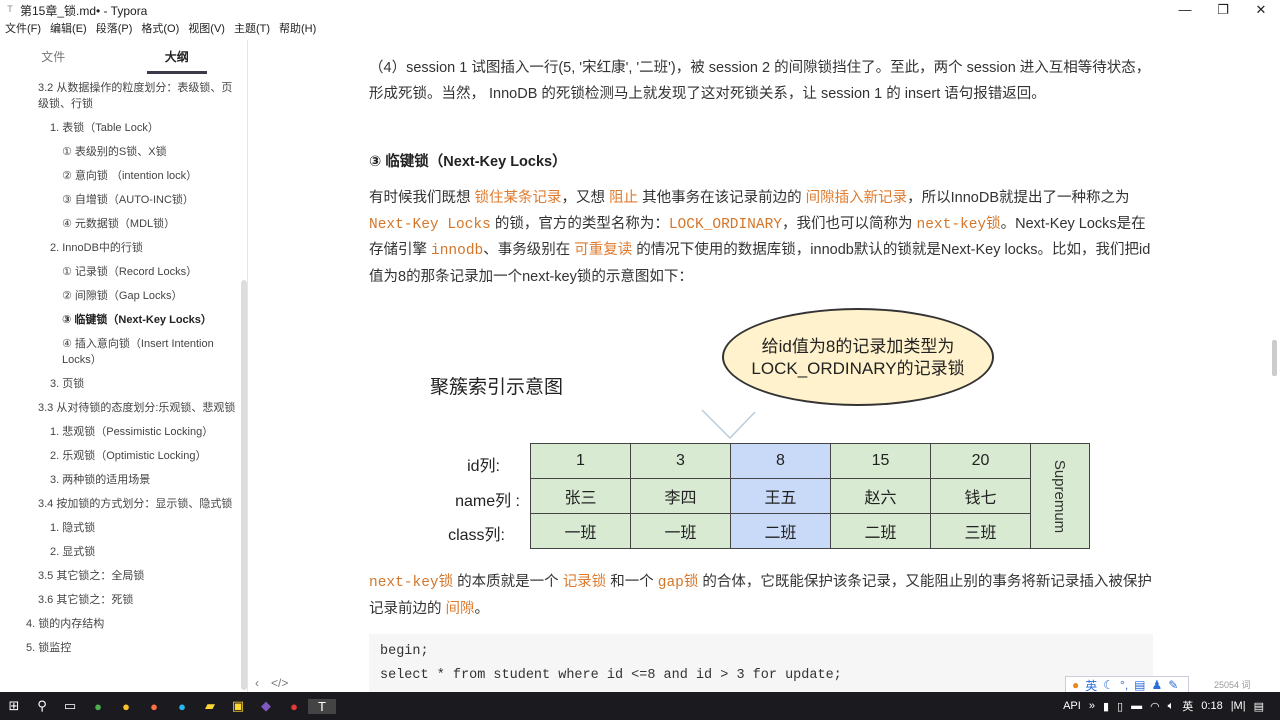 The height and width of the screenshot is (720, 1280). What do you see at coordinates (123, 152) in the screenshot?
I see `outline-item: ① 表级别的S锁、X锁` at bounding box center [123, 152].